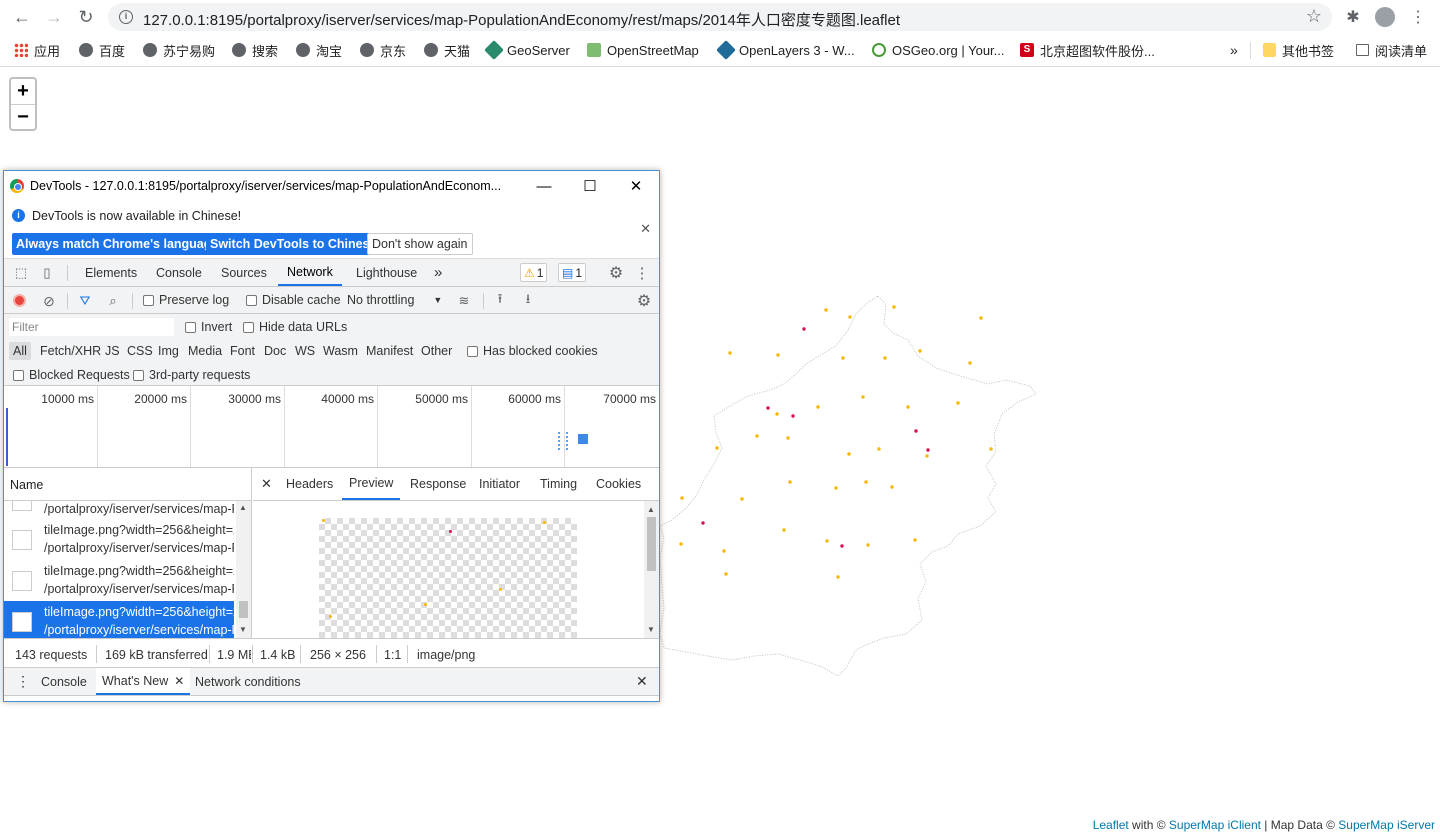 This screenshot has height=832, width=1440. I want to click on has-blocked-cookies-checkbox: Has blocked cookies, so click(532, 351).